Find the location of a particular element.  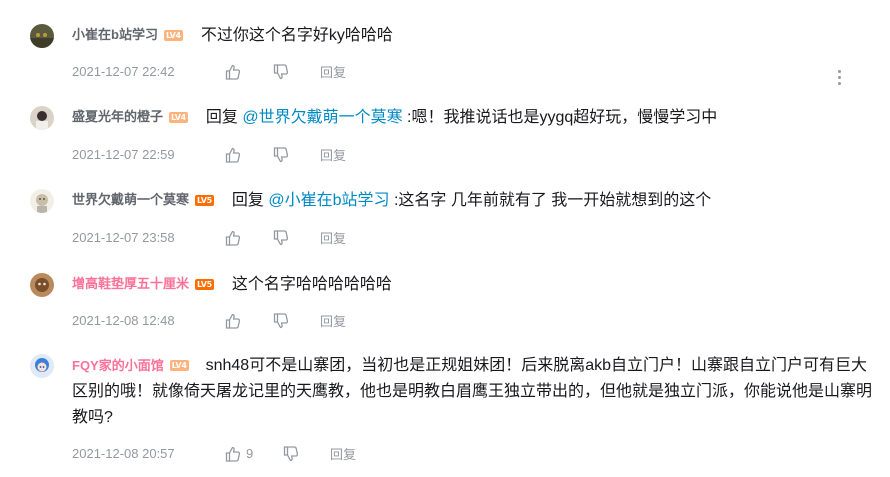

reply-text: 回复 @世界欠戴萌一个莫寒 :嗯！我推说话也是yygq超好玩，慢慢学习中 is located at coordinates (461, 118).